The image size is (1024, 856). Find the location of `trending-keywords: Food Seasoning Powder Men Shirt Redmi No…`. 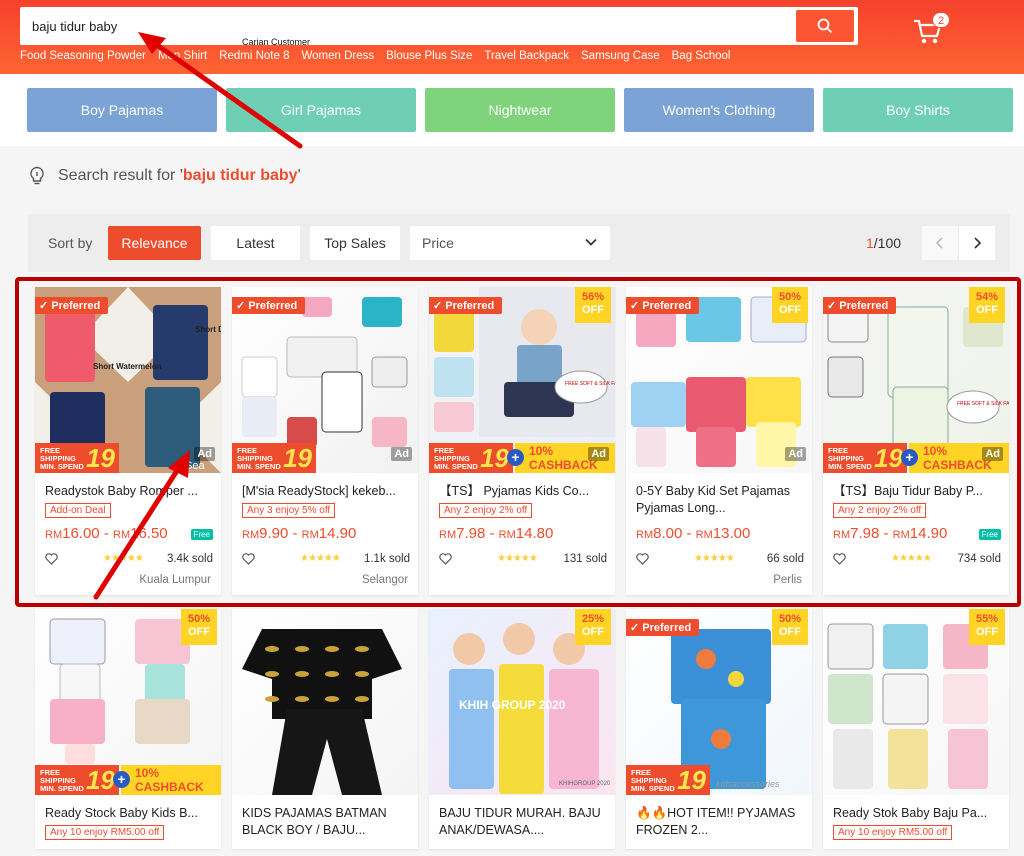

trending-keywords: Food Seasoning Powder Men Shirt Redmi No… is located at coordinates (375, 56).